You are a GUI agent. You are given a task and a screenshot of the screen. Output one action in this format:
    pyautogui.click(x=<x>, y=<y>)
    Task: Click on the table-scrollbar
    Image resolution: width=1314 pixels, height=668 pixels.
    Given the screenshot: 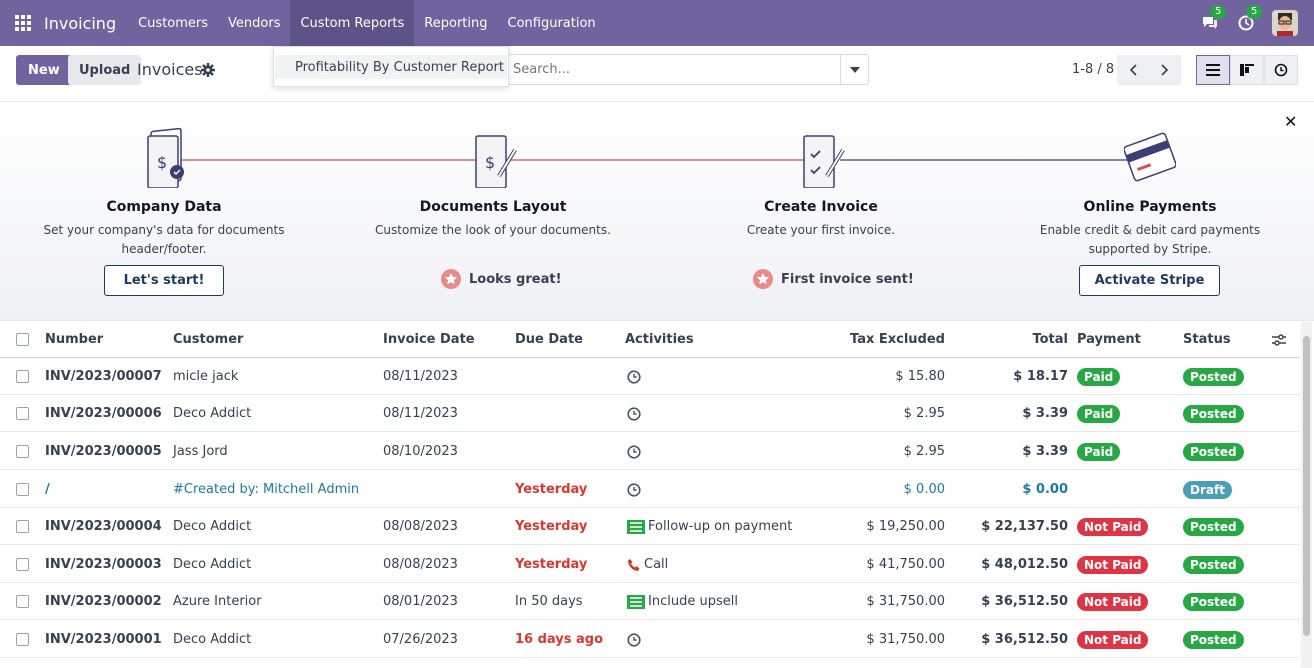 What is the action you would take?
    pyautogui.click(x=1306, y=495)
    